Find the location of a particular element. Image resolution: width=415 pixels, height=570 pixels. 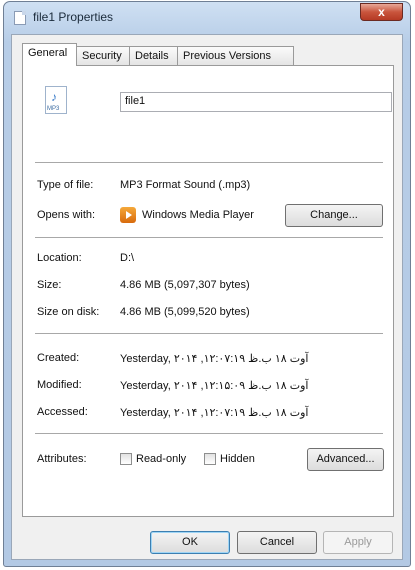

type-value: MP3 Format Sound (.mp3) is located at coordinates (185, 185).